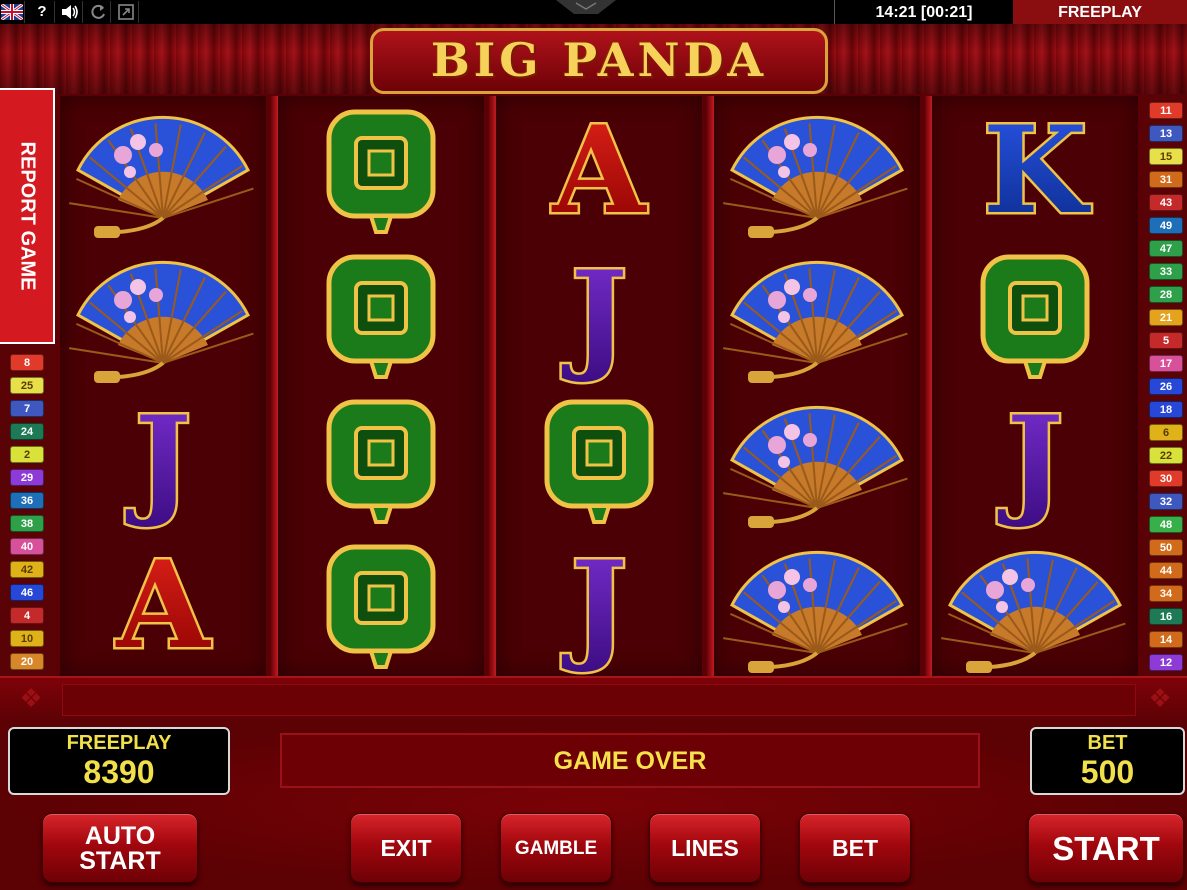 Image resolution: width=1187 pixels, height=890 pixels. What do you see at coordinates (1166, 386) in the screenshot?
I see `payline-badge: 26` at bounding box center [1166, 386].